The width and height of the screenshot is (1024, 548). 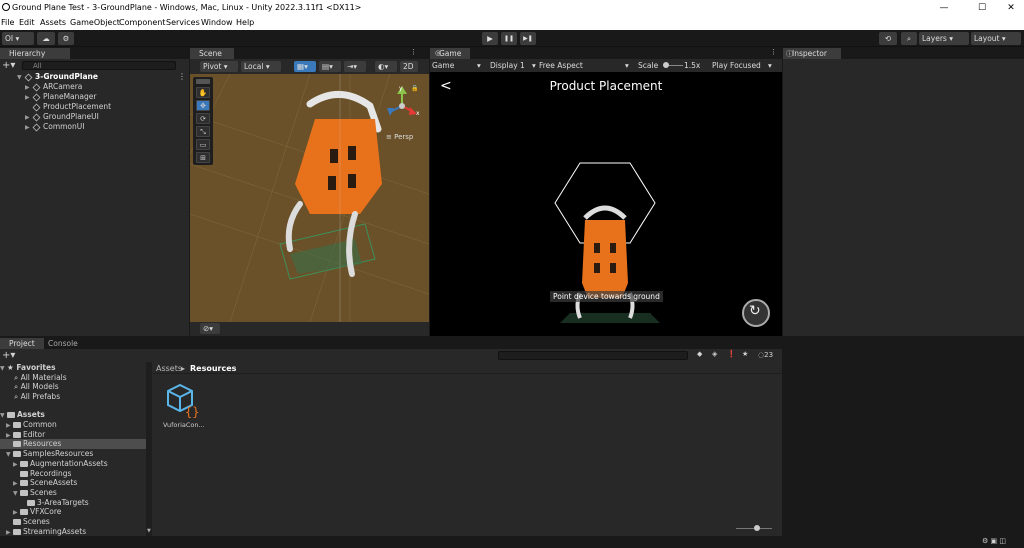 I want to click on local-dropdown: Local ▾, so click(x=261, y=66).